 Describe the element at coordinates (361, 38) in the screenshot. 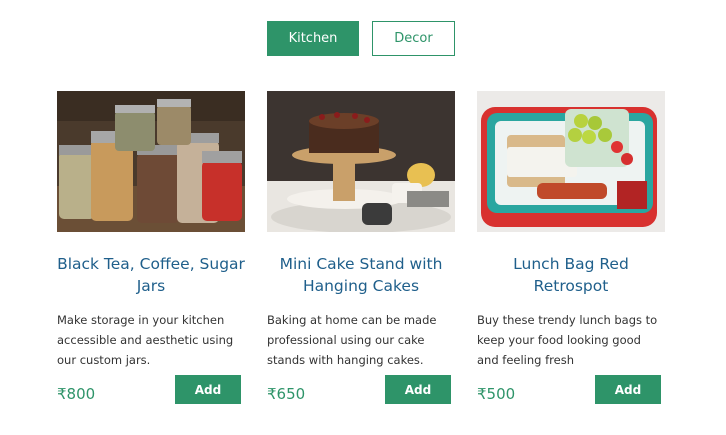

I see `category-tabs: Kitchen Decor` at that location.